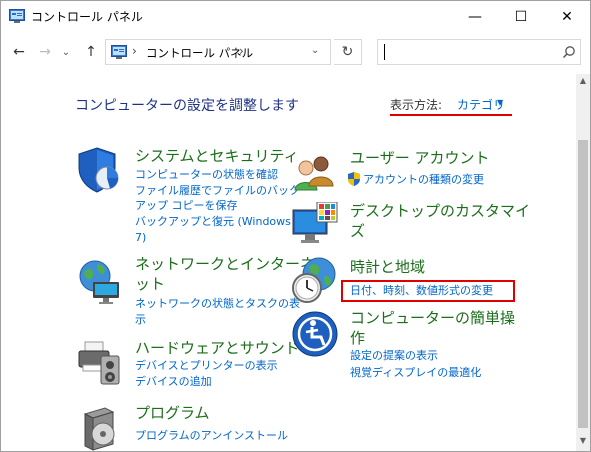  What do you see at coordinates (416, 105) in the screenshot?
I see `view-by-label: 表示方法:` at bounding box center [416, 105].